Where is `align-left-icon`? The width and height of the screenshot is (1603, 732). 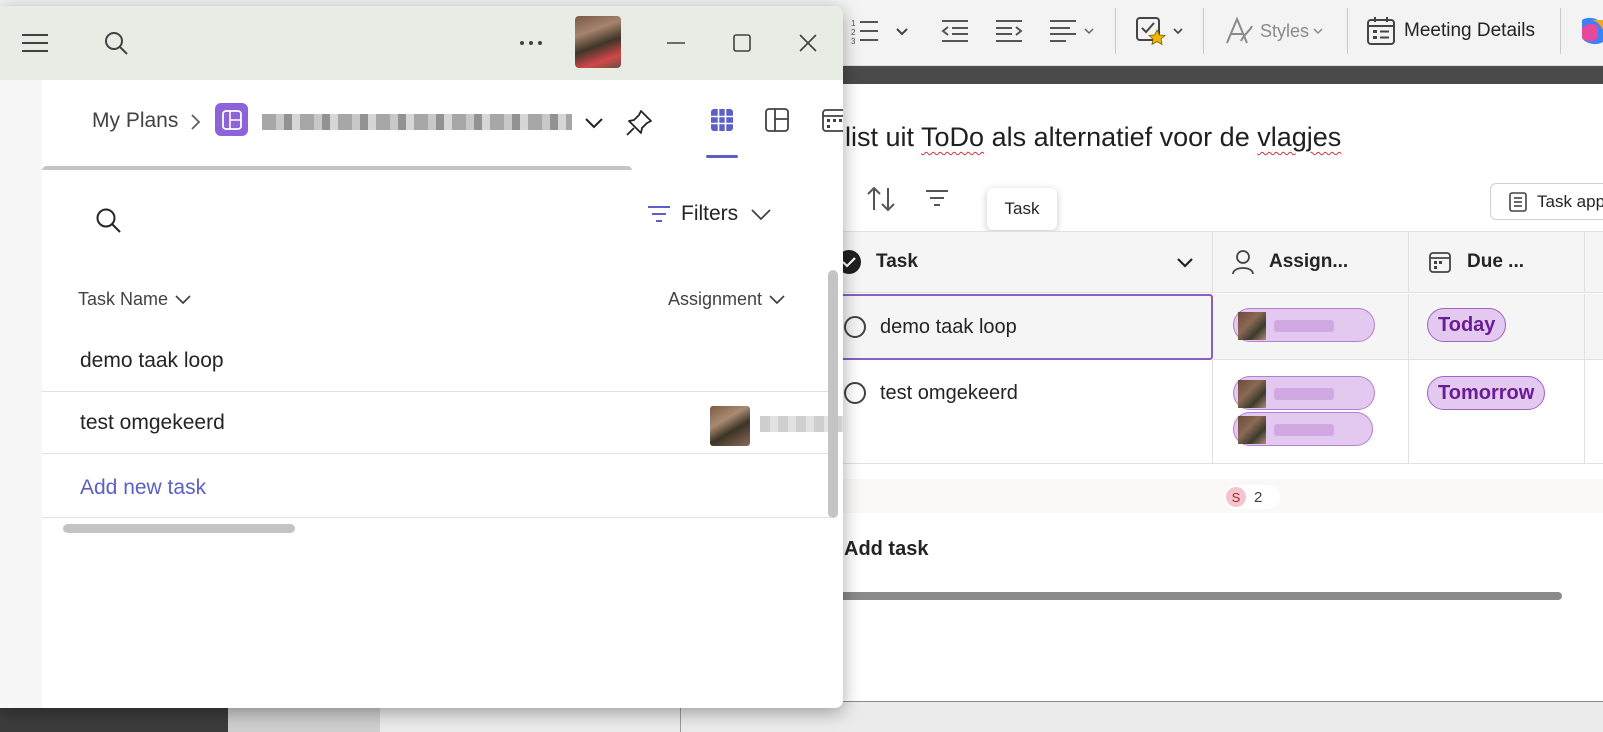 align-left-icon is located at coordinates (1063, 31).